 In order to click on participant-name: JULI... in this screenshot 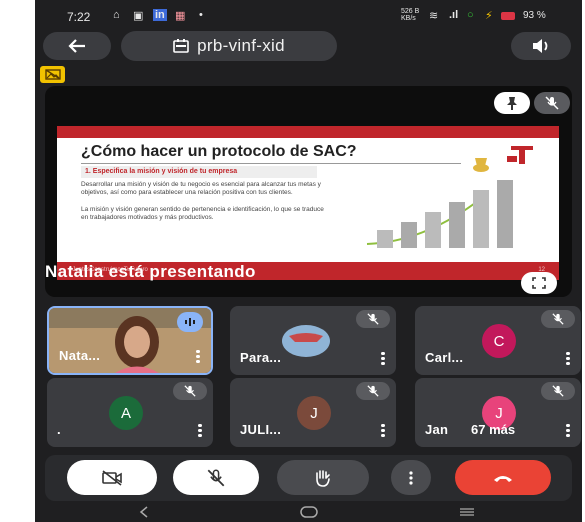, I will do `click(261, 429)`.